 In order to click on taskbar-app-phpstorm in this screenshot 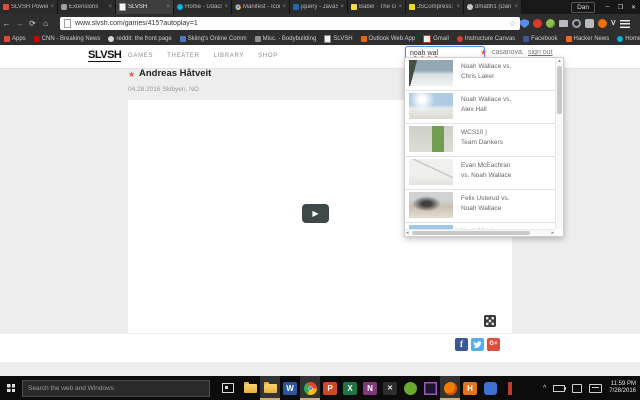, I will do `click(430, 388)`.